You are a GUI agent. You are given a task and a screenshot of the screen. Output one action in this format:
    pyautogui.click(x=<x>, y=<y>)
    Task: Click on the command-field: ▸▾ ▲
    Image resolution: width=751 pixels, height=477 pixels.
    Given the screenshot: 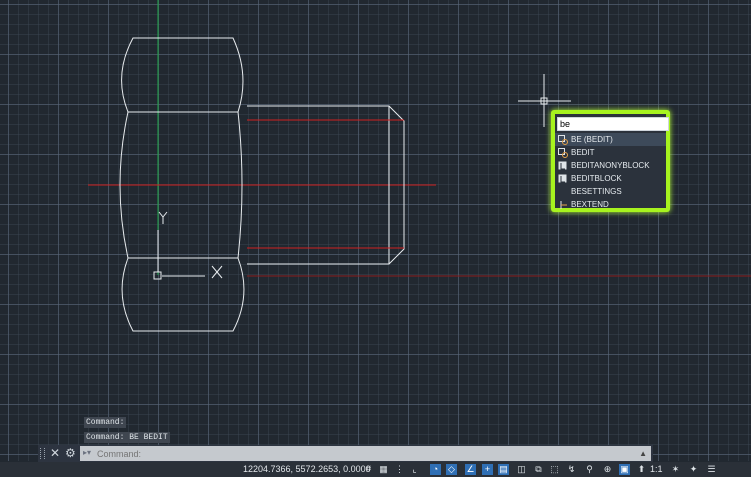 What is the action you would take?
    pyautogui.click(x=365, y=453)
    